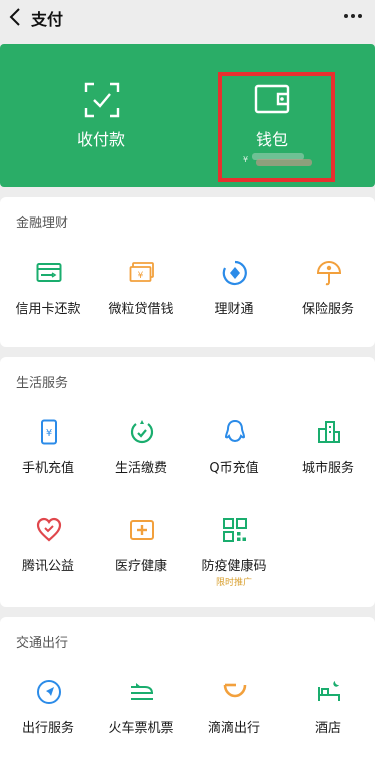 The image size is (375, 775). Describe the element at coordinates (327, 728) in the screenshot. I see `item-label: 酒店` at that location.